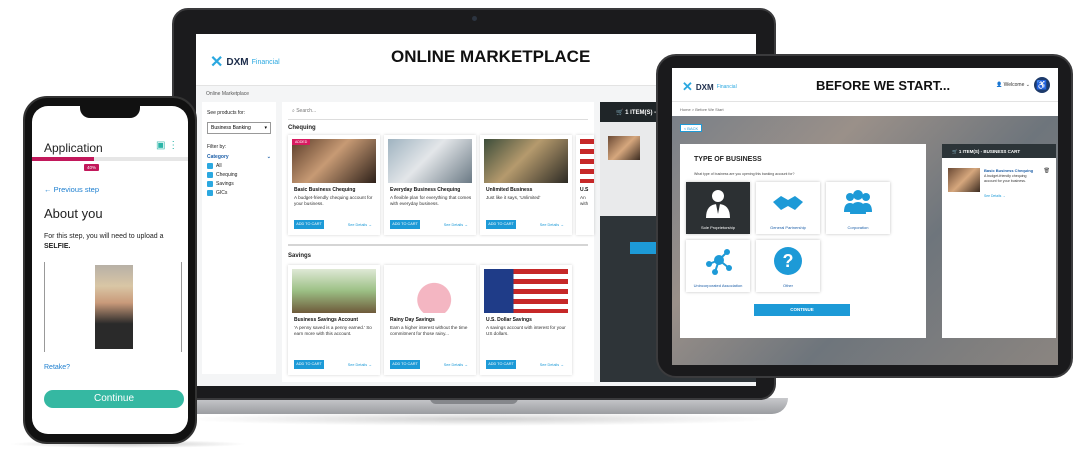 The image size is (1075, 449). What do you see at coordinates (728, 159) in the screenshot?
I see `section-title: TYPE OF BUSINESS` at bounding box center [728, 159].